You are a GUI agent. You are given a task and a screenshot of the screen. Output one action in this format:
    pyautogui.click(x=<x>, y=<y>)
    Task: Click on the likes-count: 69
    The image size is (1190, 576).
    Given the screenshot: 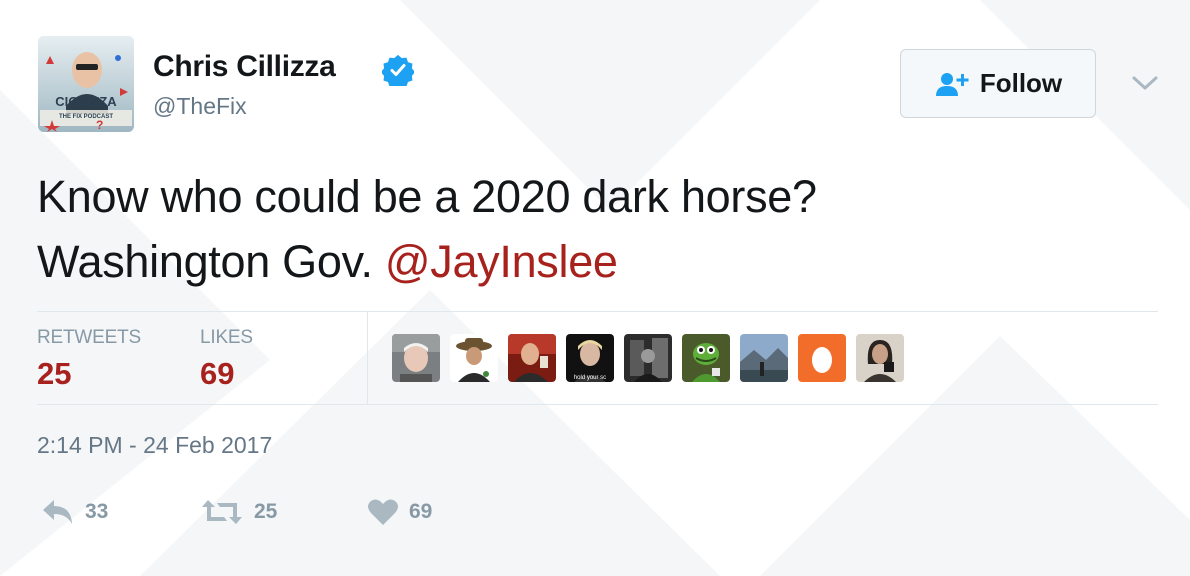 What is the action you would take?
    pyautogui.click(x=217, y=374)
    